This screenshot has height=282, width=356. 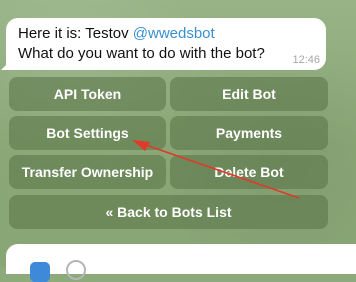 What do you see at coordinates (174, 33) in the screenshot?
I see `bot-username-mention: @wwedsbot` at bounding box center [174, 33].